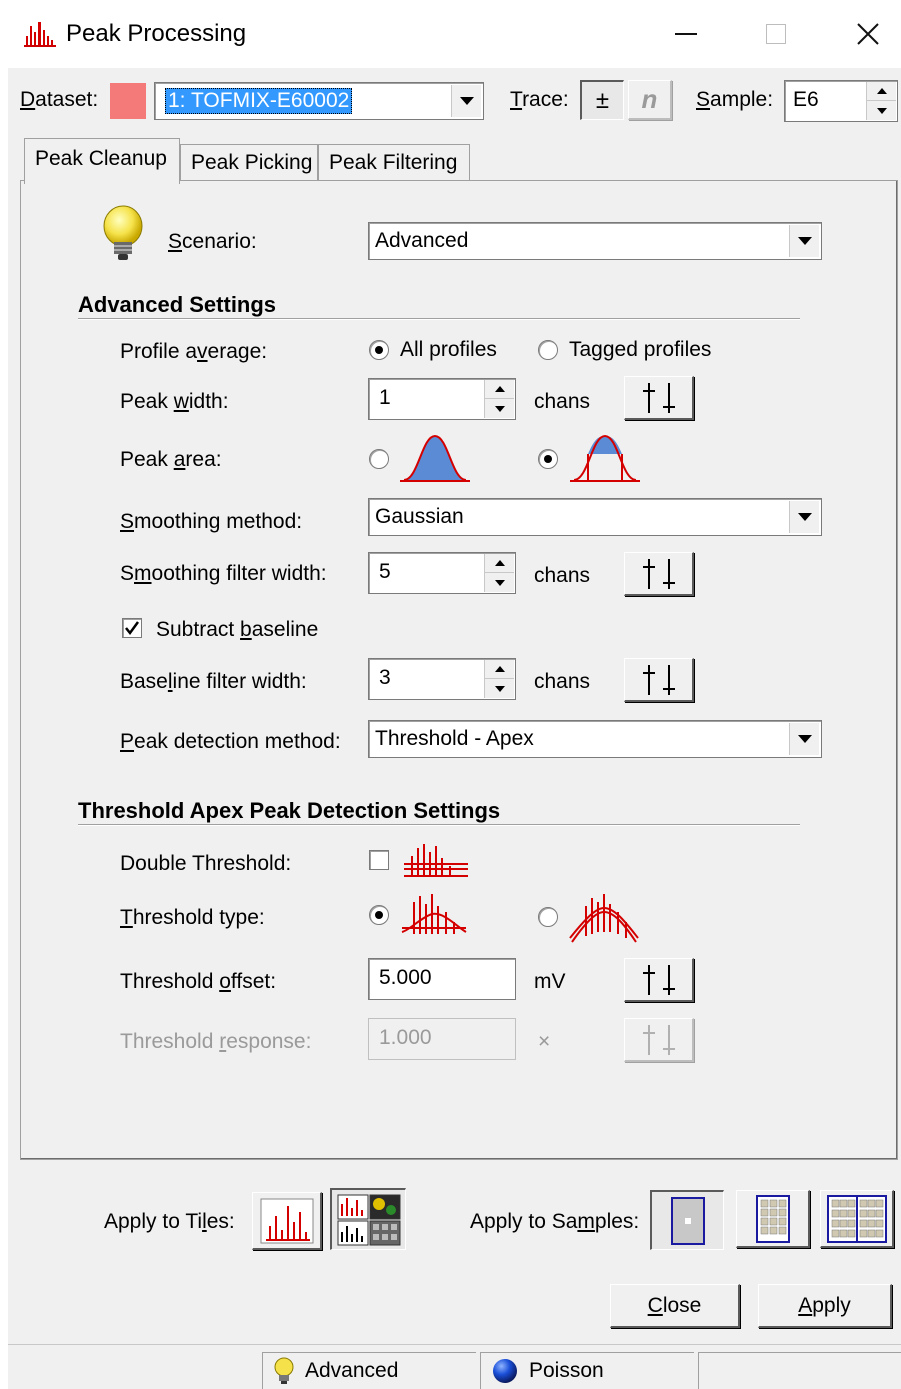  Describe the element at coordinates (405, 977) in the screenshot. I see `threshold-offset-value: 5.000` at that location.